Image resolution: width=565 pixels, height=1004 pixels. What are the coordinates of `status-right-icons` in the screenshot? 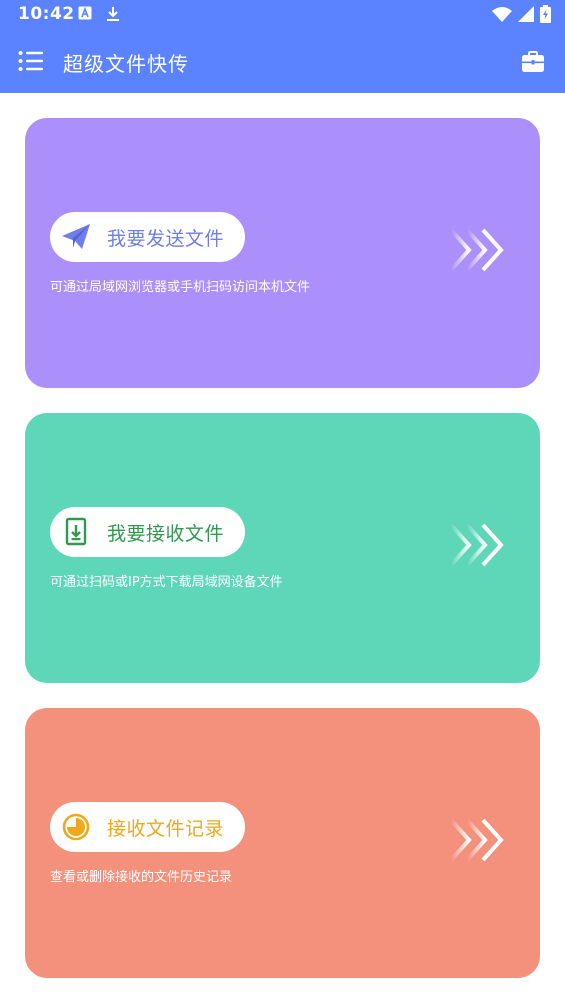 It's located at (521, 14).